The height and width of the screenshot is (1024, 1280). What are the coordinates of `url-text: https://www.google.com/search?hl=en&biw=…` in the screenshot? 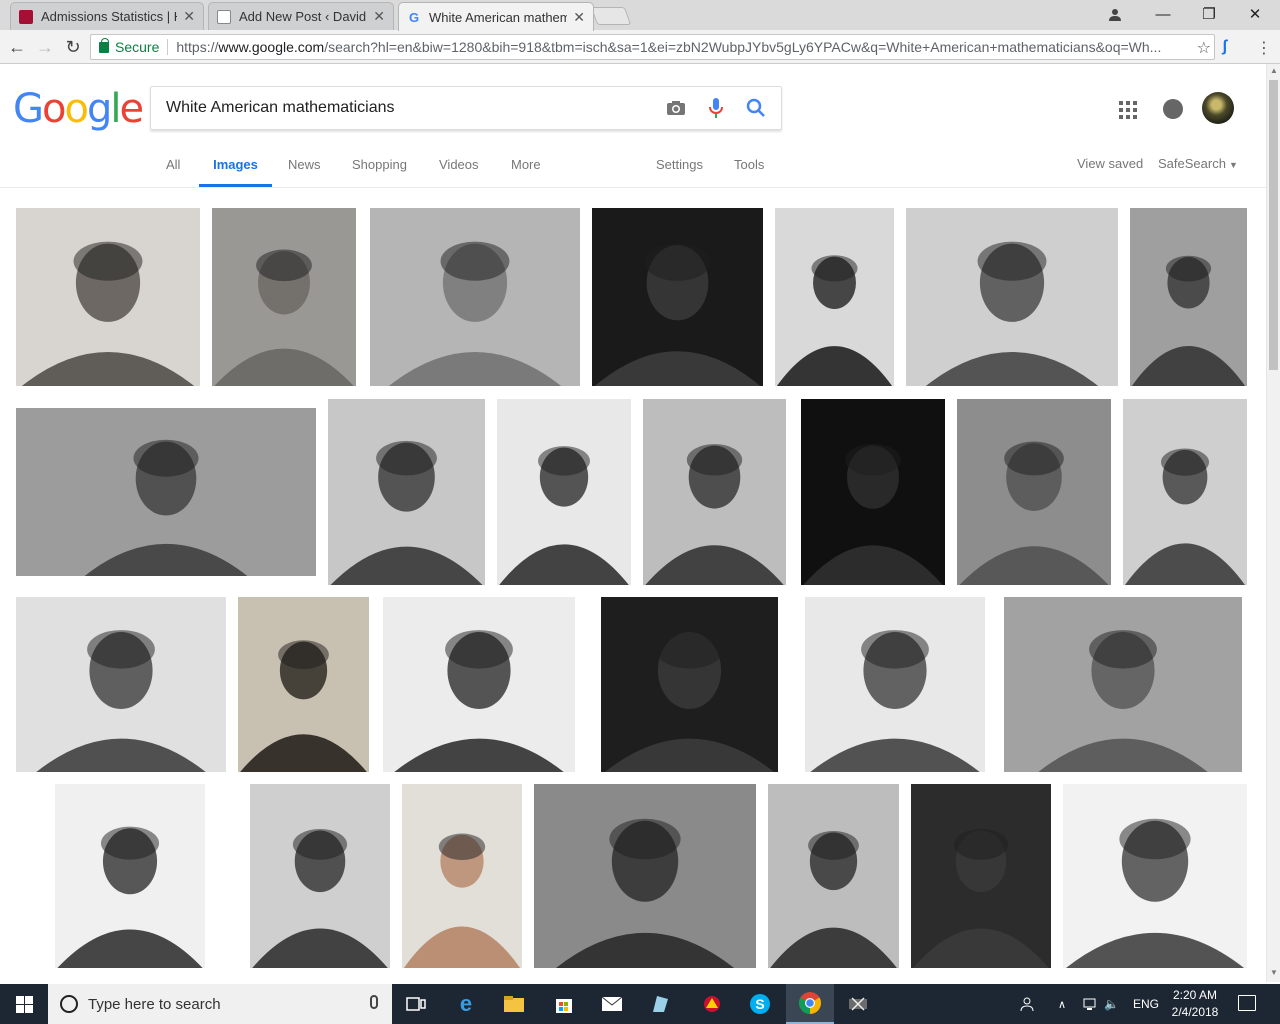 It's located at (695, 47).